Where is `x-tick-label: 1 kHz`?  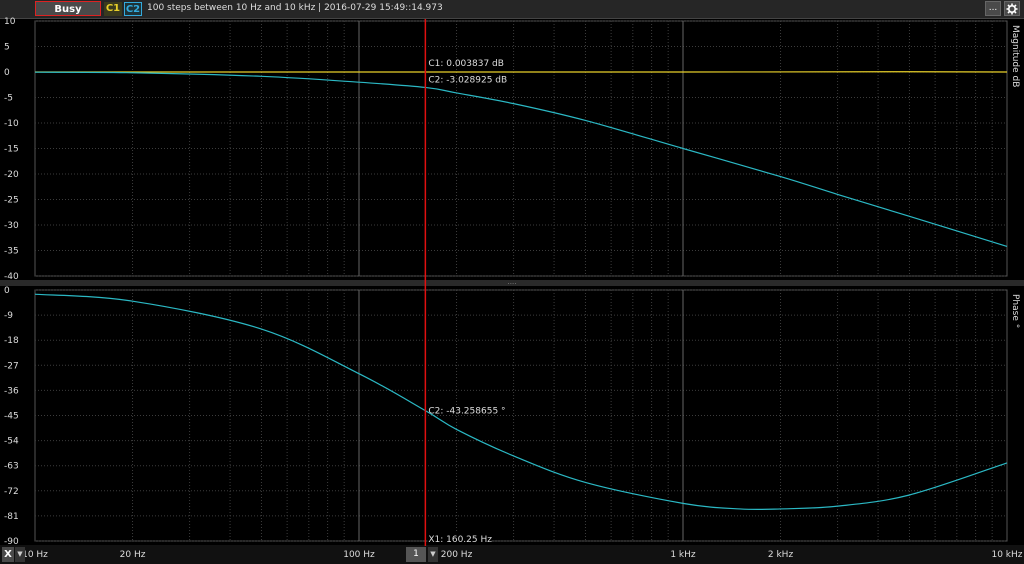
x-tick-label: 1 kHz is located at coordinates (683, 555).